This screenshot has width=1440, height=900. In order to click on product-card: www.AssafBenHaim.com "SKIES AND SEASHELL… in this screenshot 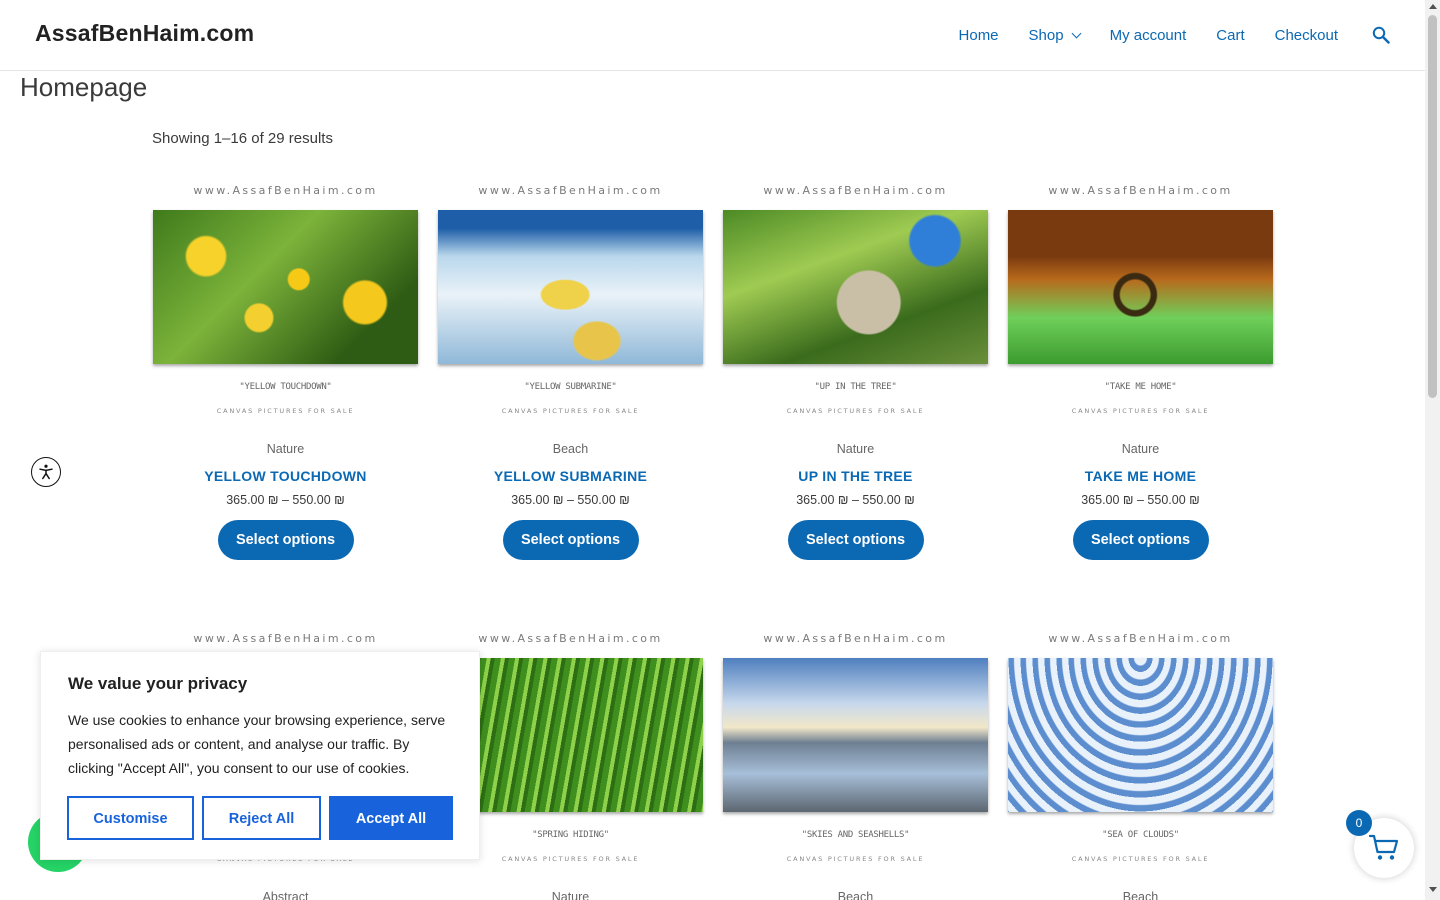, I will do `click(855, 764)`.